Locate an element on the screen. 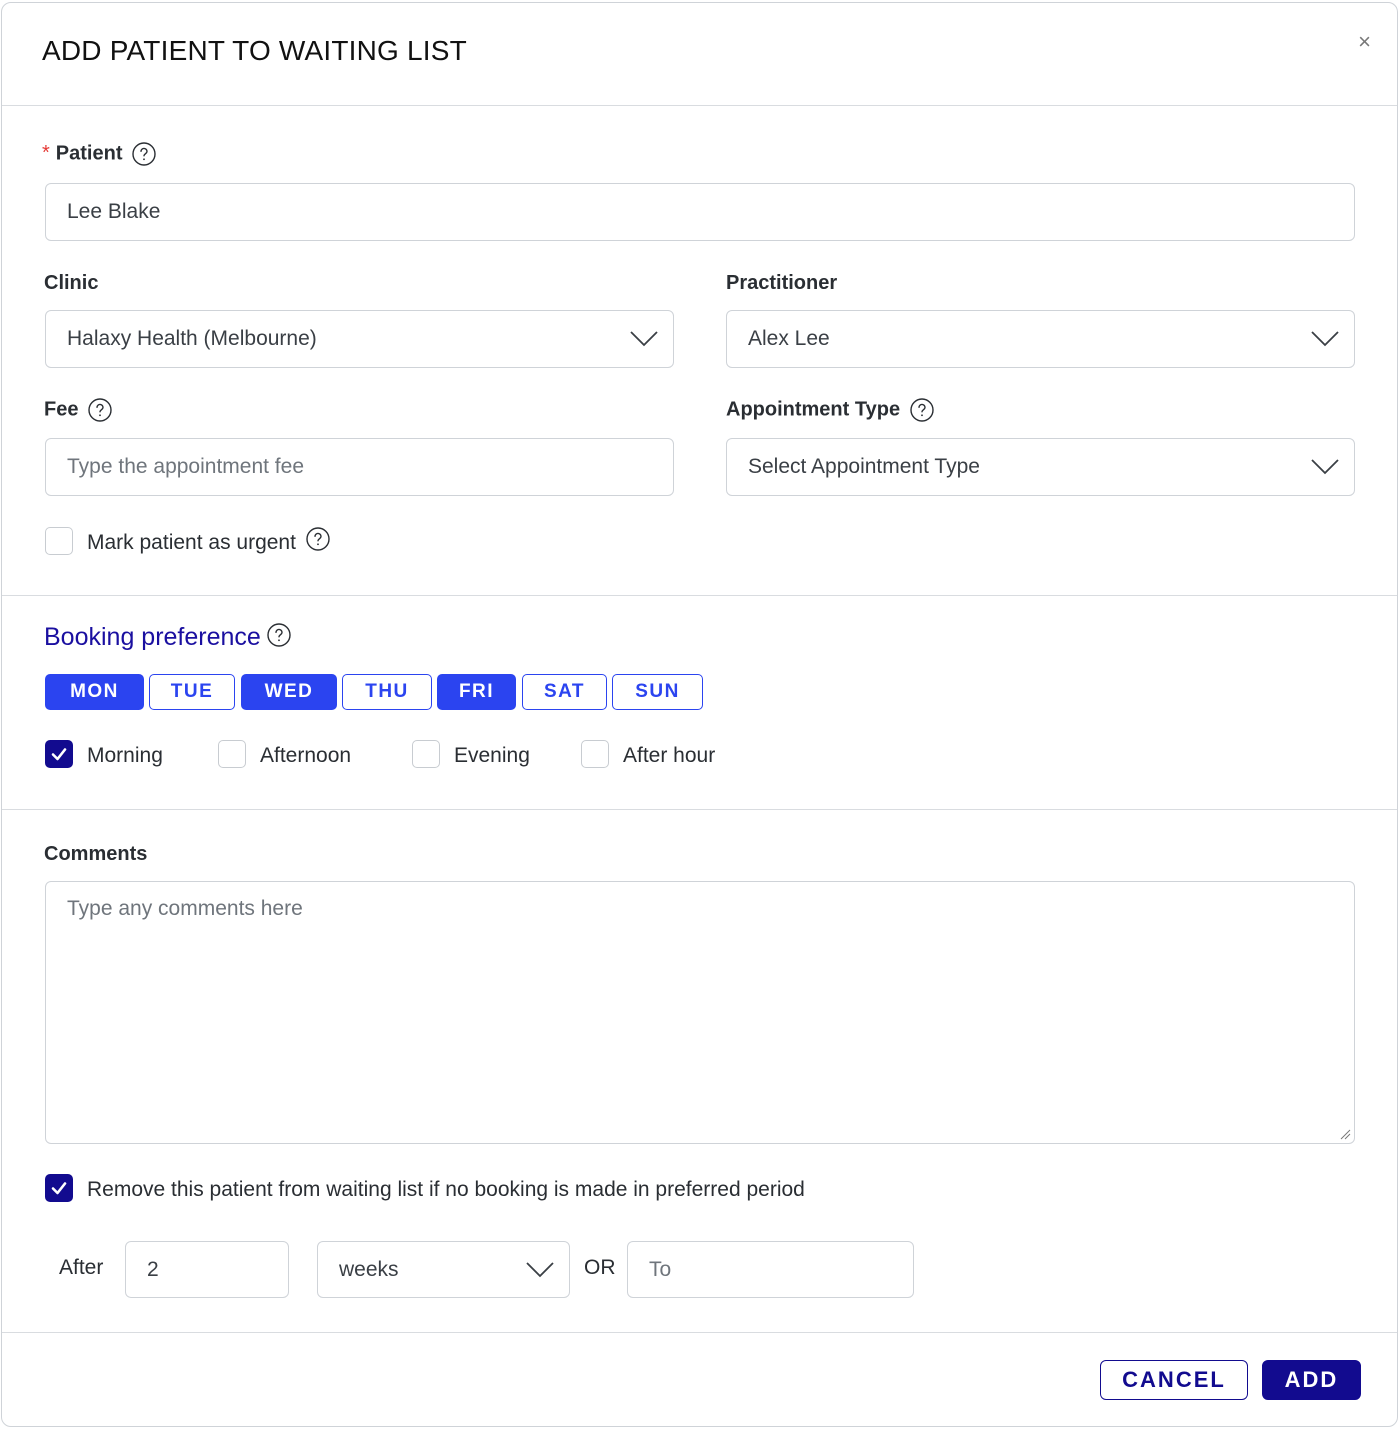 This screenshot has height=1430, width=1400. practitioner-value: Alex Lee is located at coordinates (789, 338).